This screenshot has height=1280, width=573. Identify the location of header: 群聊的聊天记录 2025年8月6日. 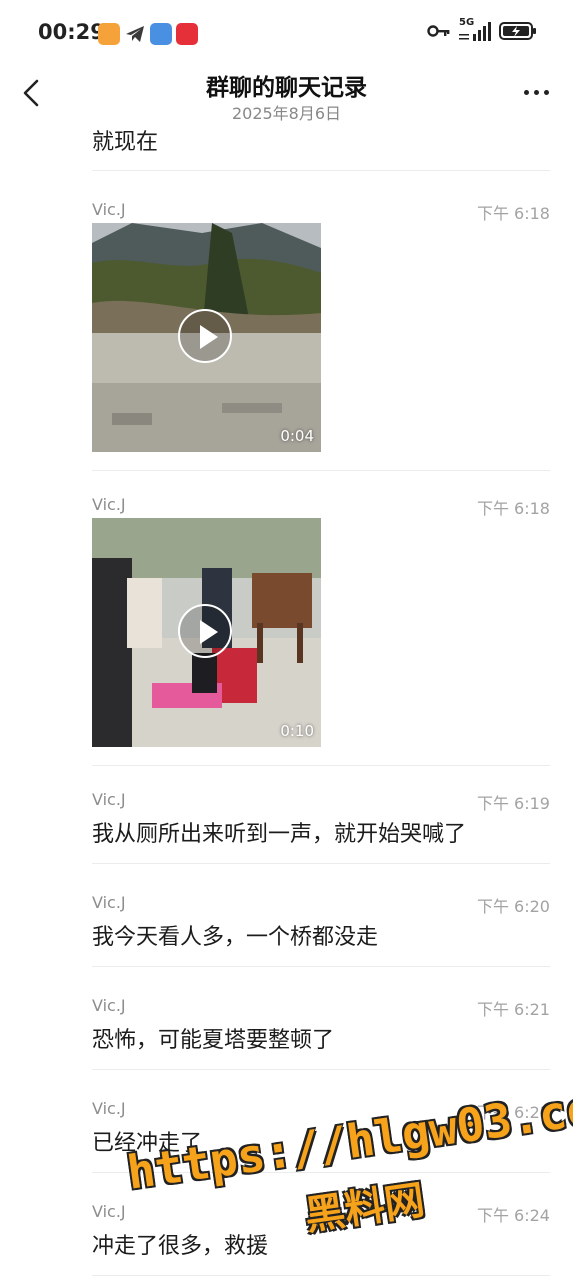
(286, 96).